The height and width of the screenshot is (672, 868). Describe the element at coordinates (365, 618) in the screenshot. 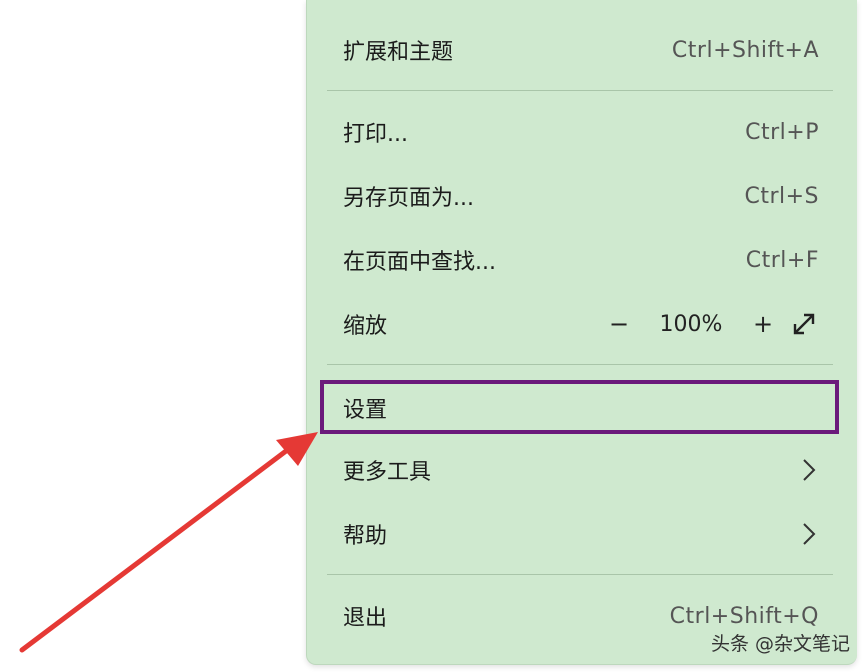

I see `menu-item-label: 退出` at that location.